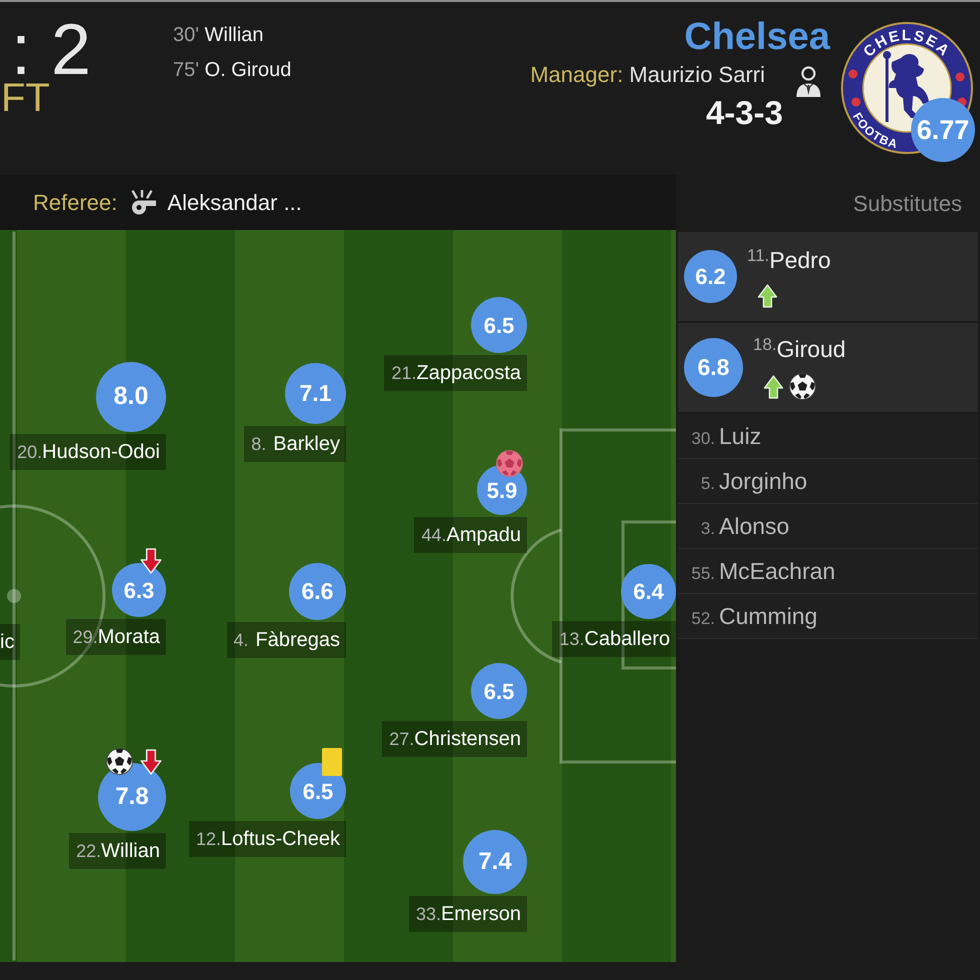 The height and width of the screenshot is (980, 980). What do you see at coordinates (943, 130) in the screenshot?
I see `rating-badge: 6.77` at bounding box center [943, 130].